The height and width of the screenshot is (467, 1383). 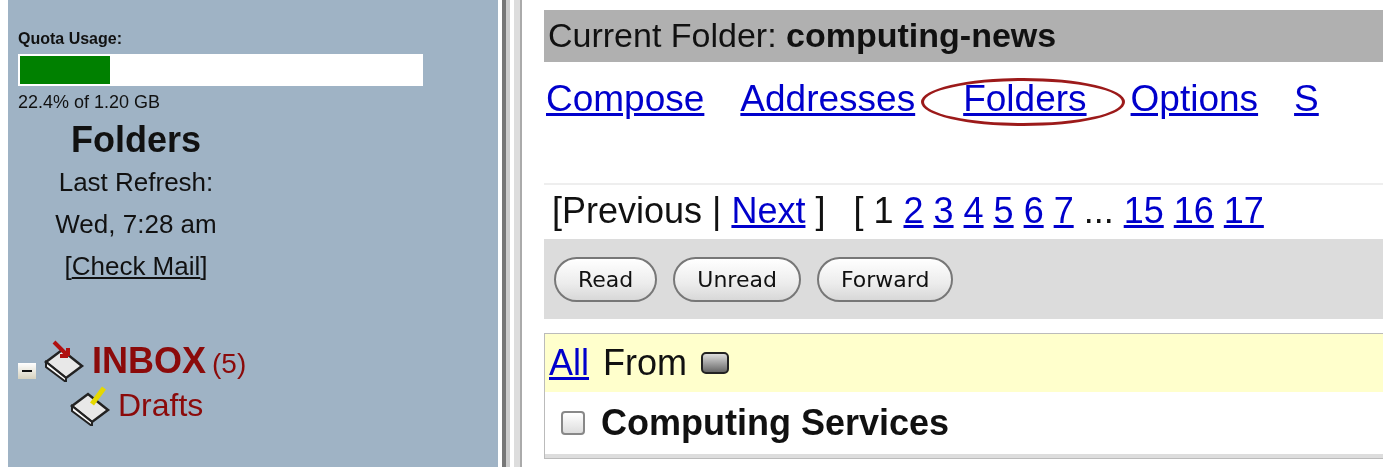 I want to click on folder-link: INBOX, so click(x=149, y=361).